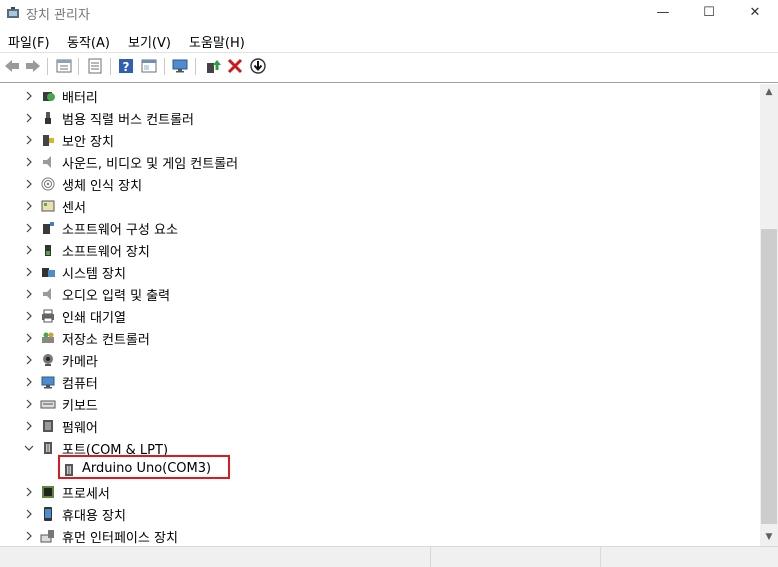  Describe the element at coordinates (64, 66) in the screenshot. I see `properties-icon` at that location.